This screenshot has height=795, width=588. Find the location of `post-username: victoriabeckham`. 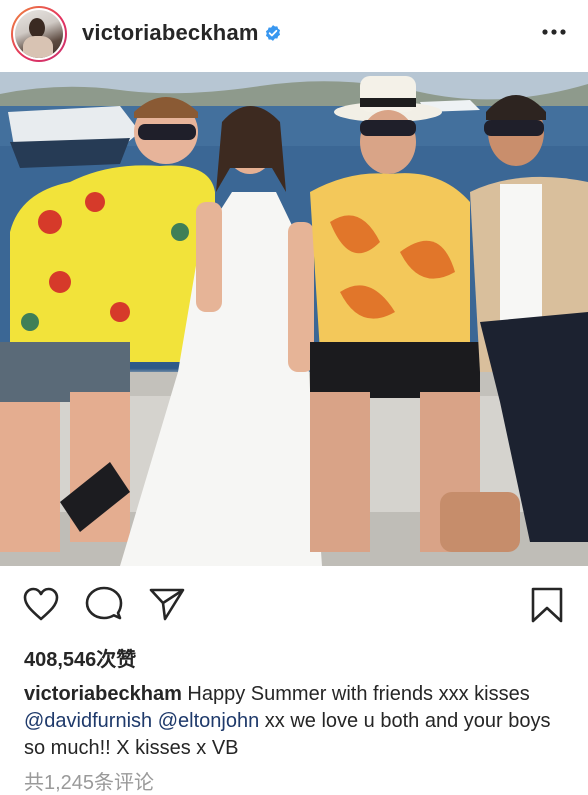

post-username: victoriabeckham is located at coordinates (170, 33).